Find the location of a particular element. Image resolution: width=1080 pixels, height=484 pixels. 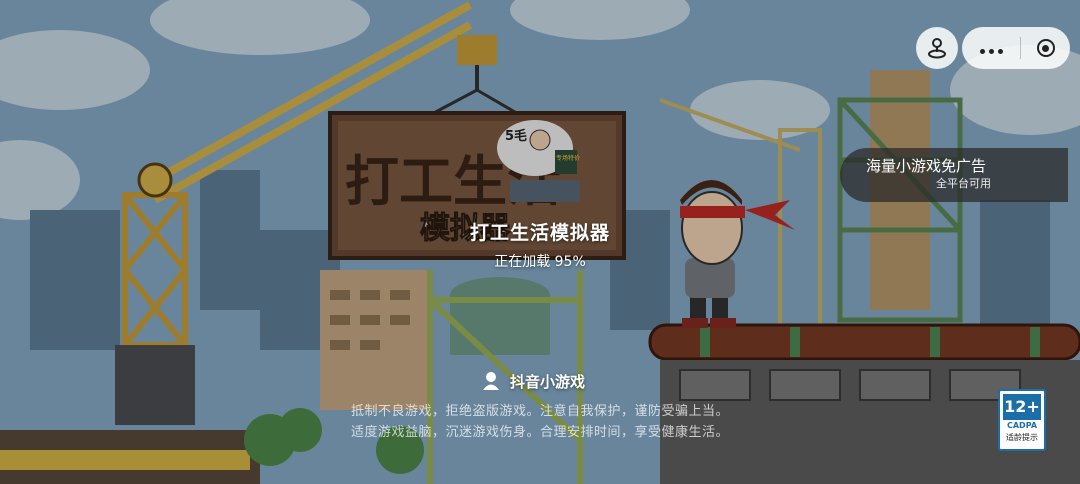

age-rating-org: CADPA is located at coordinates (1022, 425).